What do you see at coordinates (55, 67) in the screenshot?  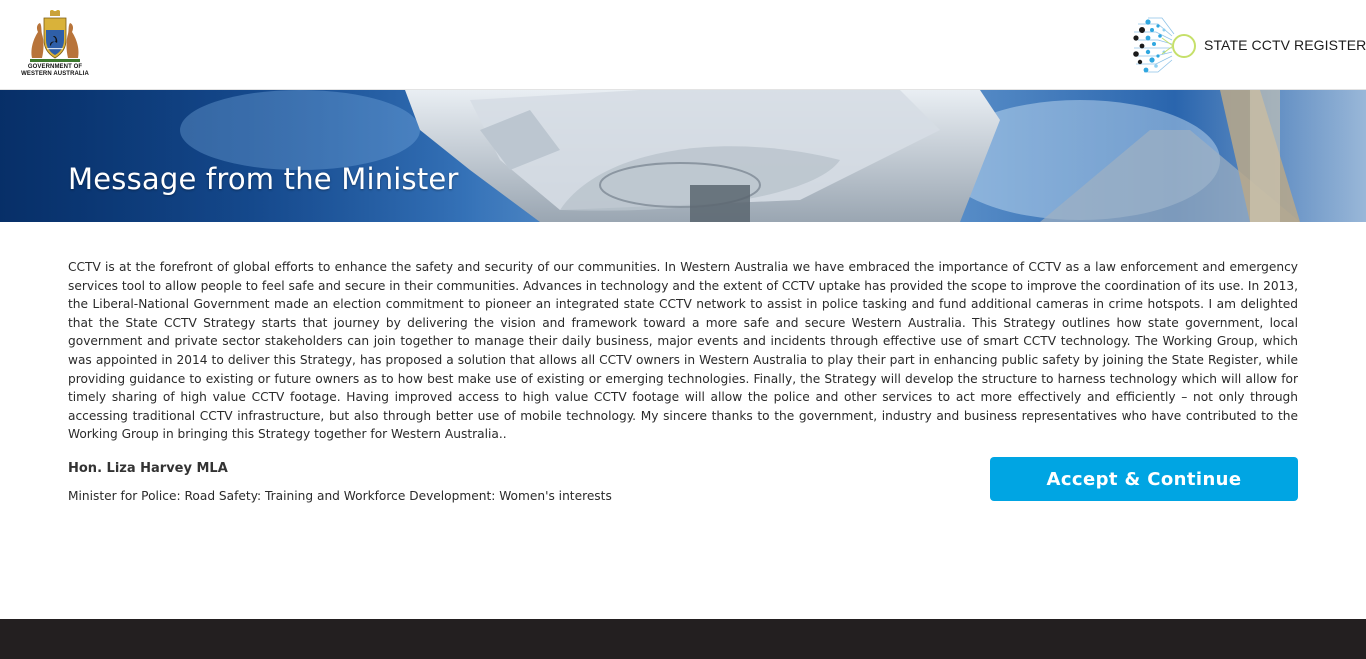 I see `gov-logo-line1: GOVERNMENT OF` at bounding box center [55, 67].